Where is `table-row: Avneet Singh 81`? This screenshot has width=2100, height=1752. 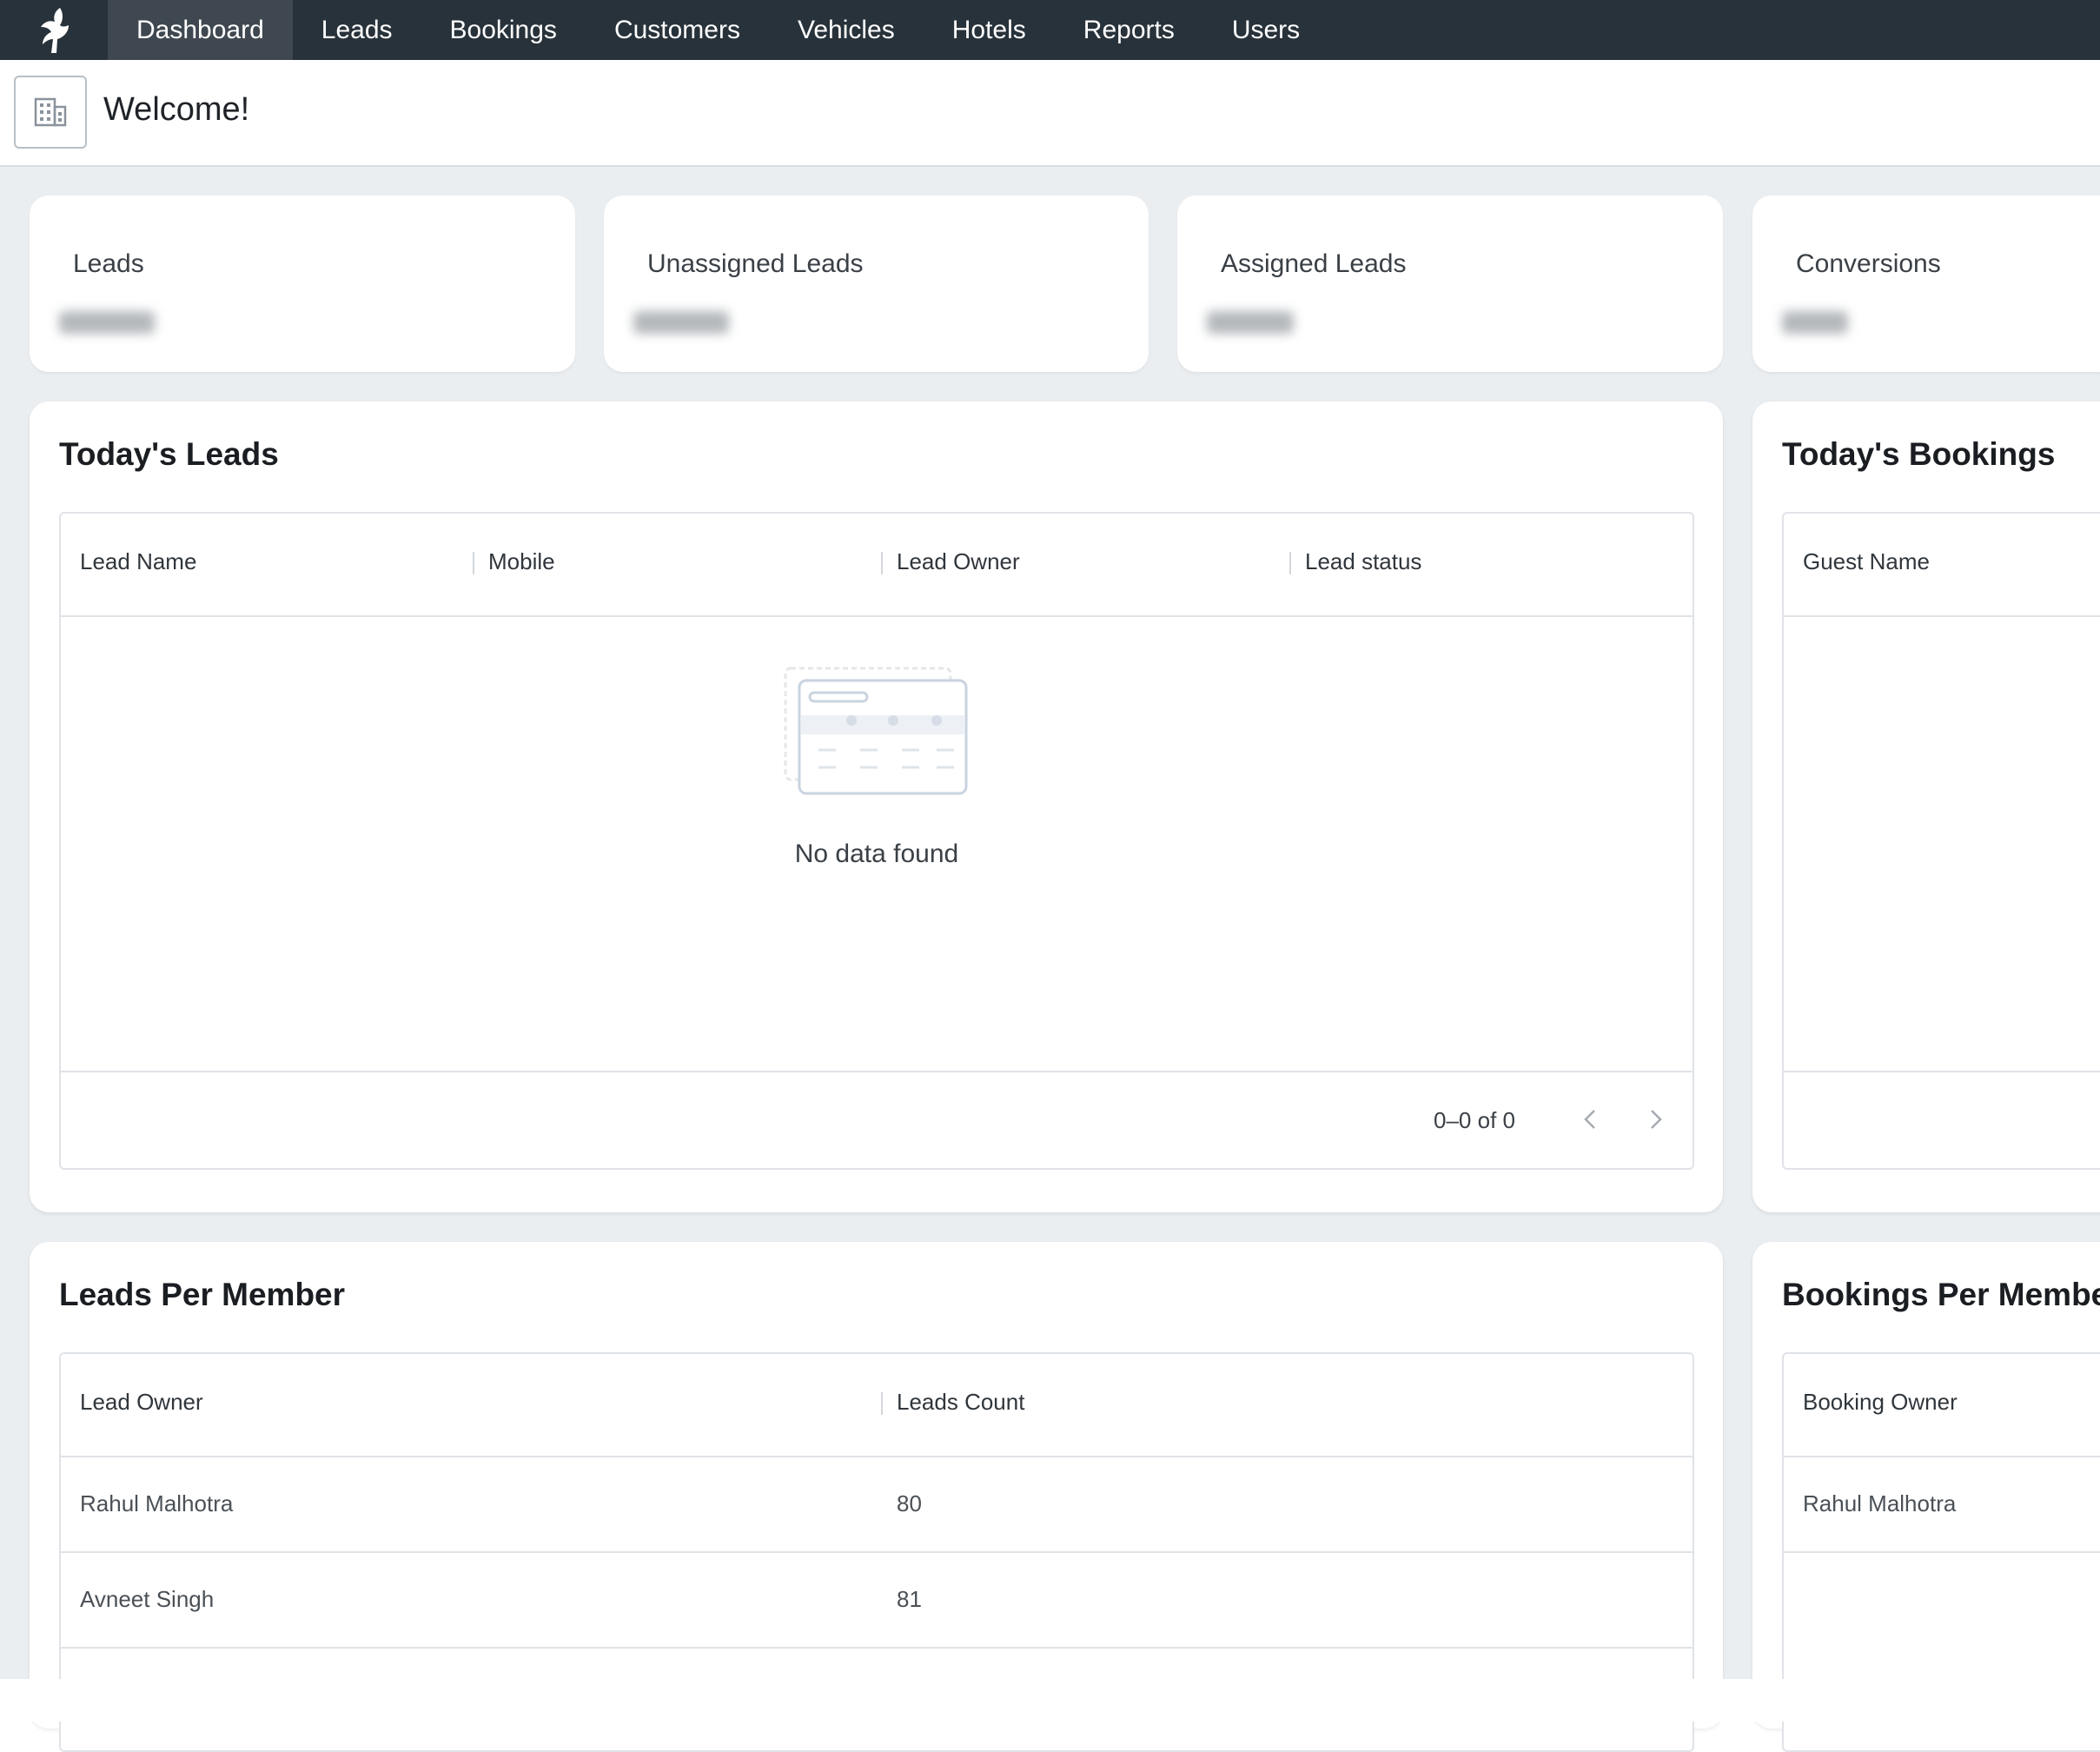
table-row: Avneet Singh 81 is located at coordinates (877, 1601).